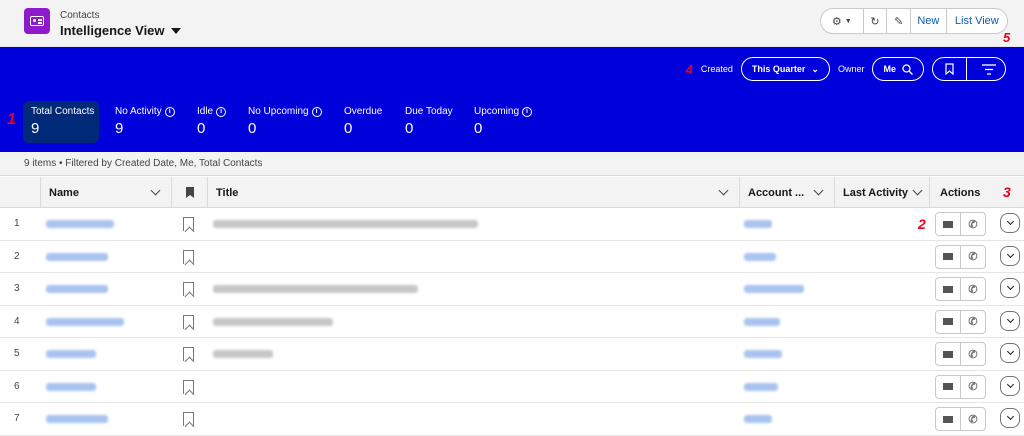  I want to click on table-row: 4 ✆, so click(512, 322).